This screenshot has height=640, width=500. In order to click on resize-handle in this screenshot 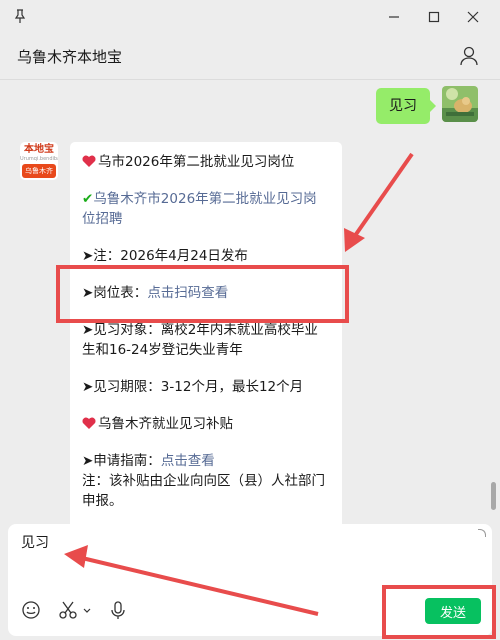, I will do `click(482, 533)`.